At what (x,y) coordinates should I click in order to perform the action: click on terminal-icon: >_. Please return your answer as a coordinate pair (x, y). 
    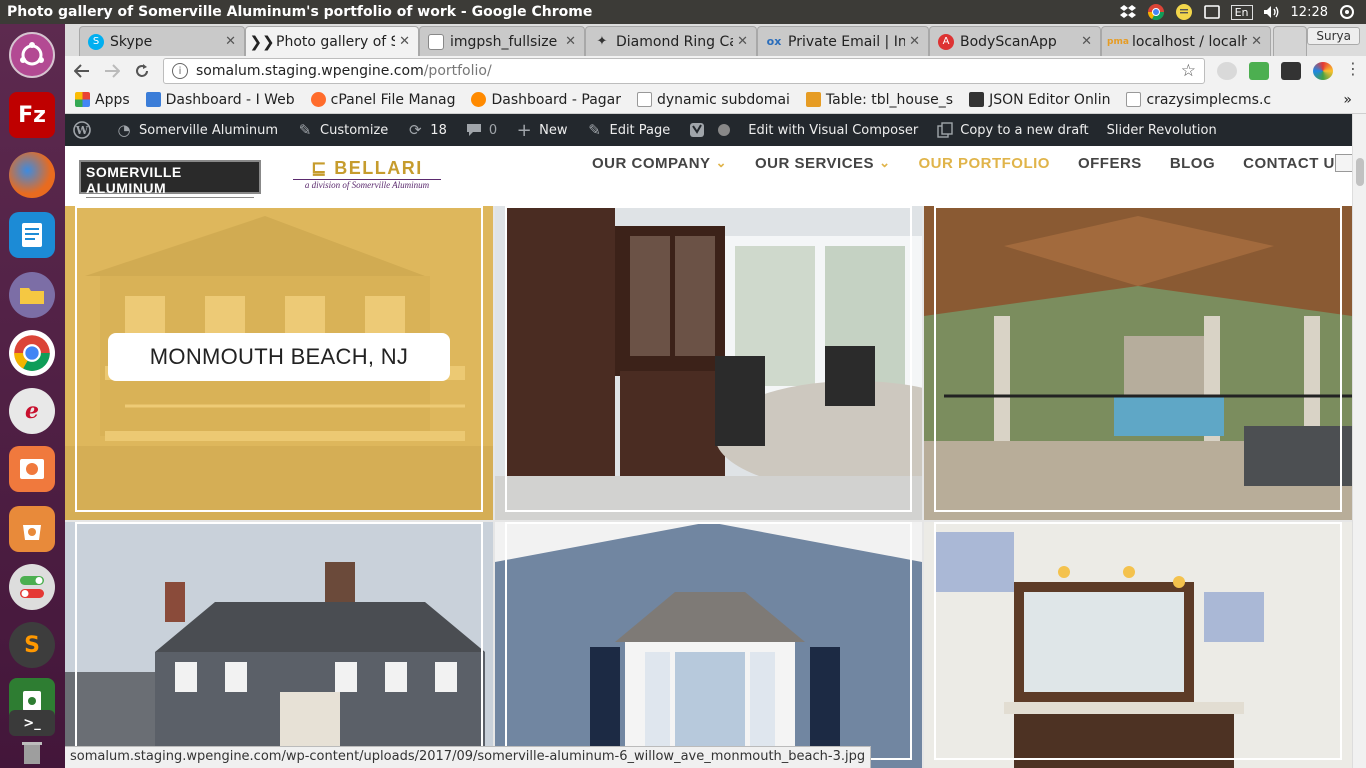
    Looking at the image, I should click on (32, 723).